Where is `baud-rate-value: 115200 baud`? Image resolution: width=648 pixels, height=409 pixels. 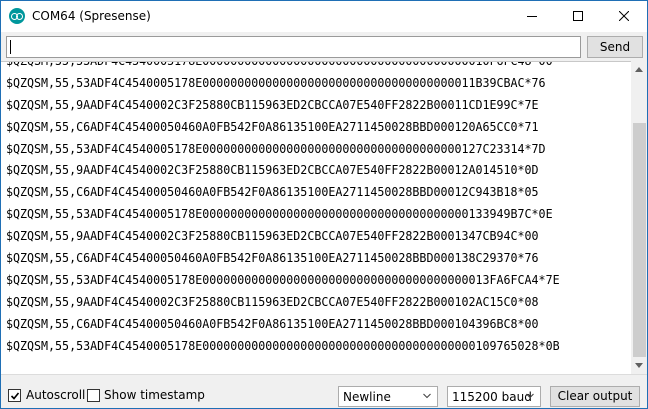
baud-rate-value: 115200 baud is located at coordinates (492, 397).